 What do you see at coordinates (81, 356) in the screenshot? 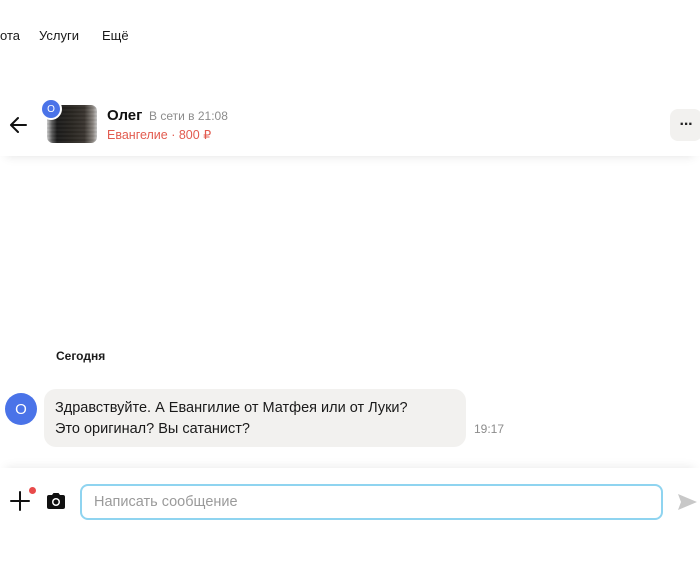
I see `date-separator: Сегодня` at bounding box center [81, 356].